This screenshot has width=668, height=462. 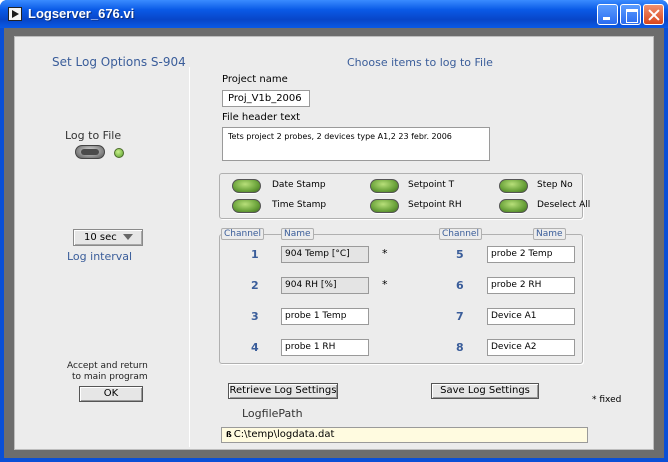 What do you see at coordinates (189, 257) in the screenshot?
I see `column-separator` at bounding box center [189, 257].